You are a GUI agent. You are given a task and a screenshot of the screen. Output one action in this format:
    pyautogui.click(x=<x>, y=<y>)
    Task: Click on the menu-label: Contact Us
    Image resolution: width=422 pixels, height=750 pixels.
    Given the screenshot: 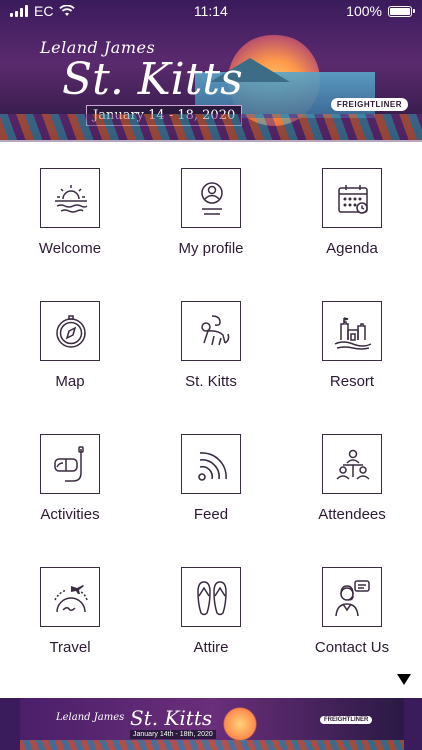 What is the action you would take?
    pyautogui.click(x=352, y=647)
    